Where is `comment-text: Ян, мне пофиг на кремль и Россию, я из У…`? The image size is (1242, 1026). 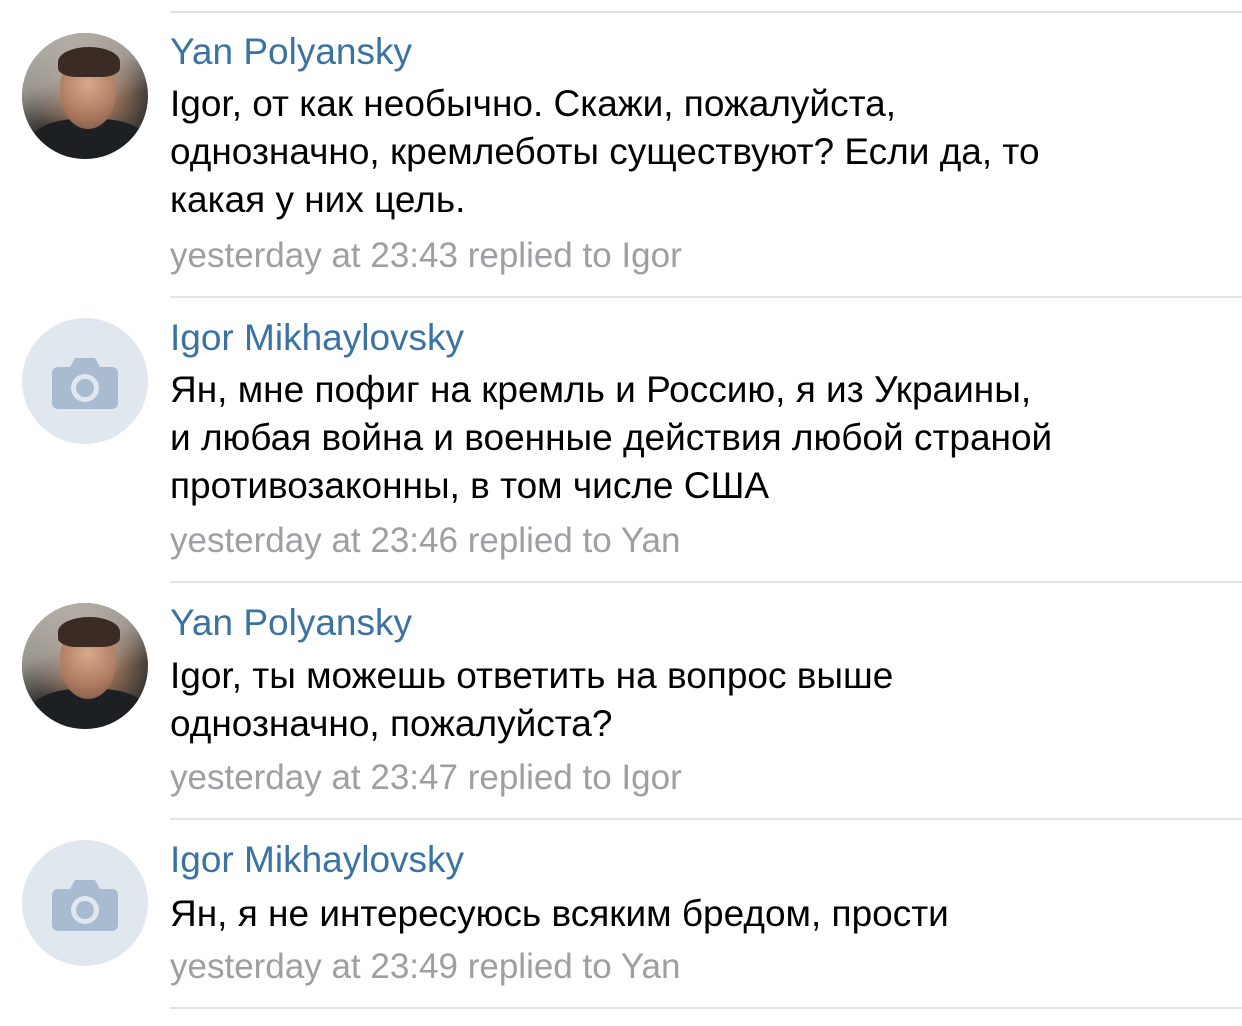 comment-text: Ян, мне пофиг на кремль и Россию, я из У… is located at coordinates (700, 438).